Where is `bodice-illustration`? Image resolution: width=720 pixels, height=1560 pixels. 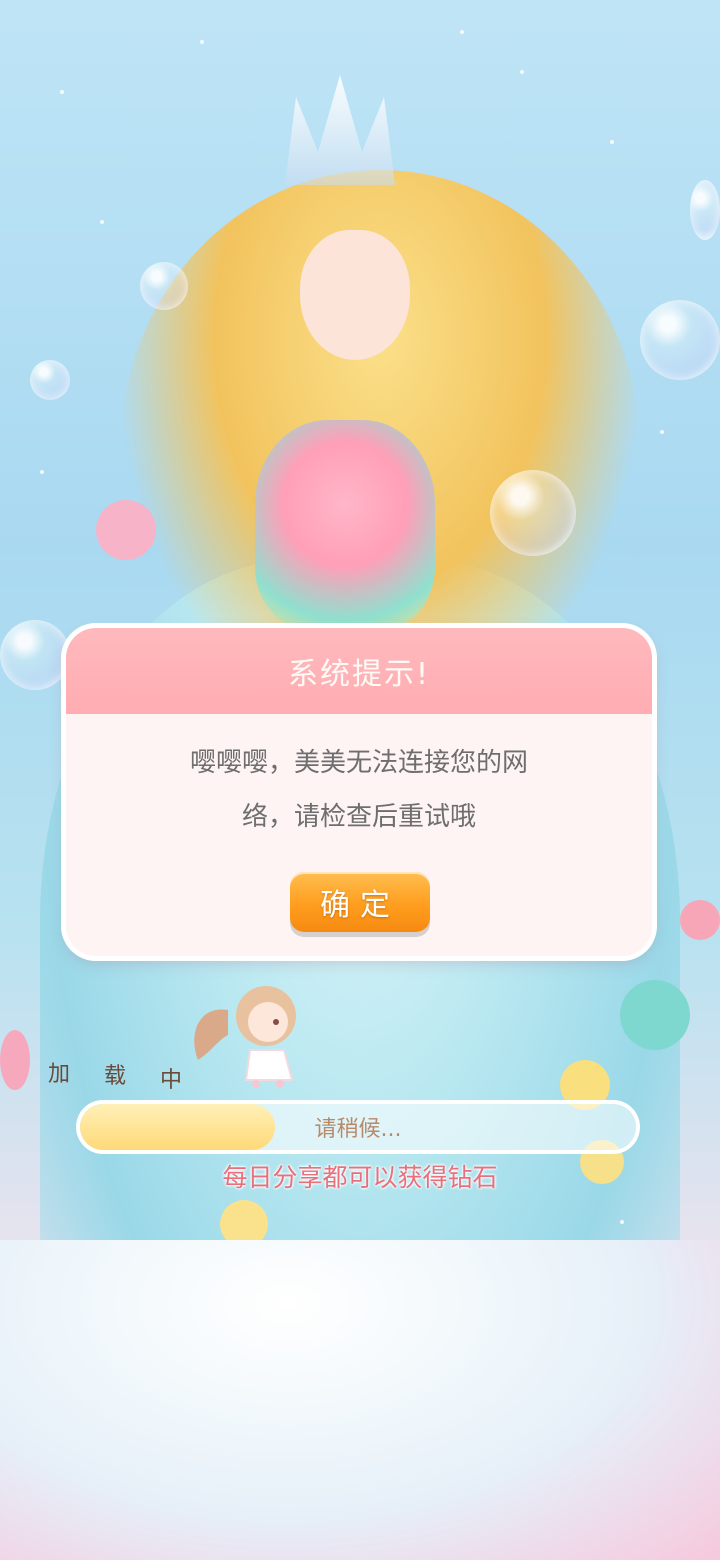 bodice-illustration is located at coordinates (345, 525).